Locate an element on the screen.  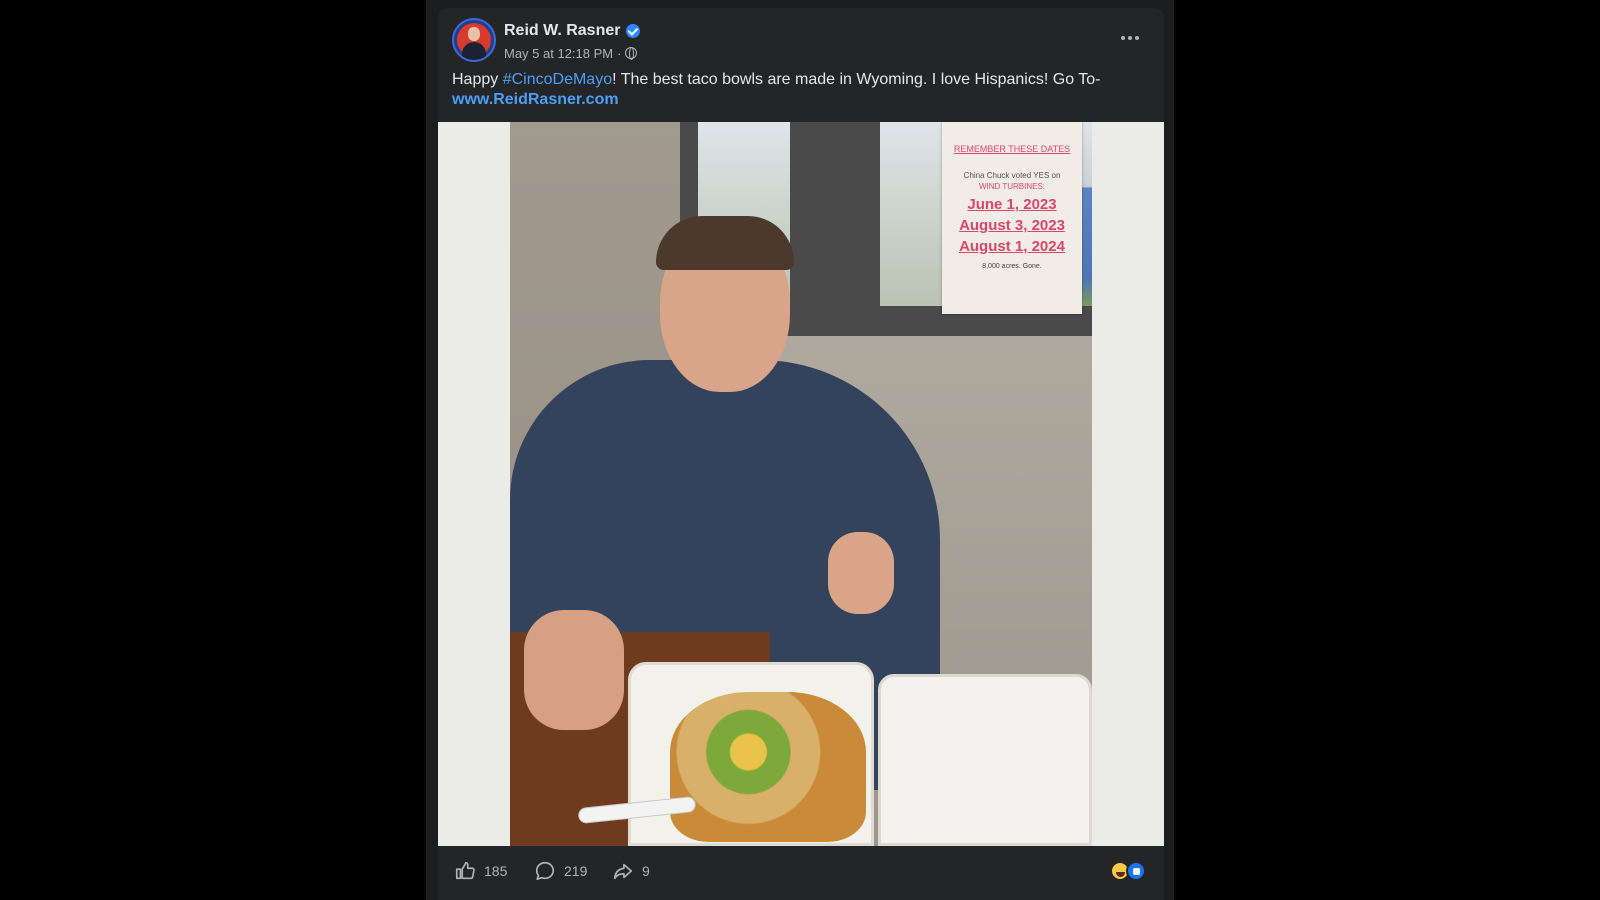
hashtag-link: #CincoDeMayo is located at coordinates (557, 79).